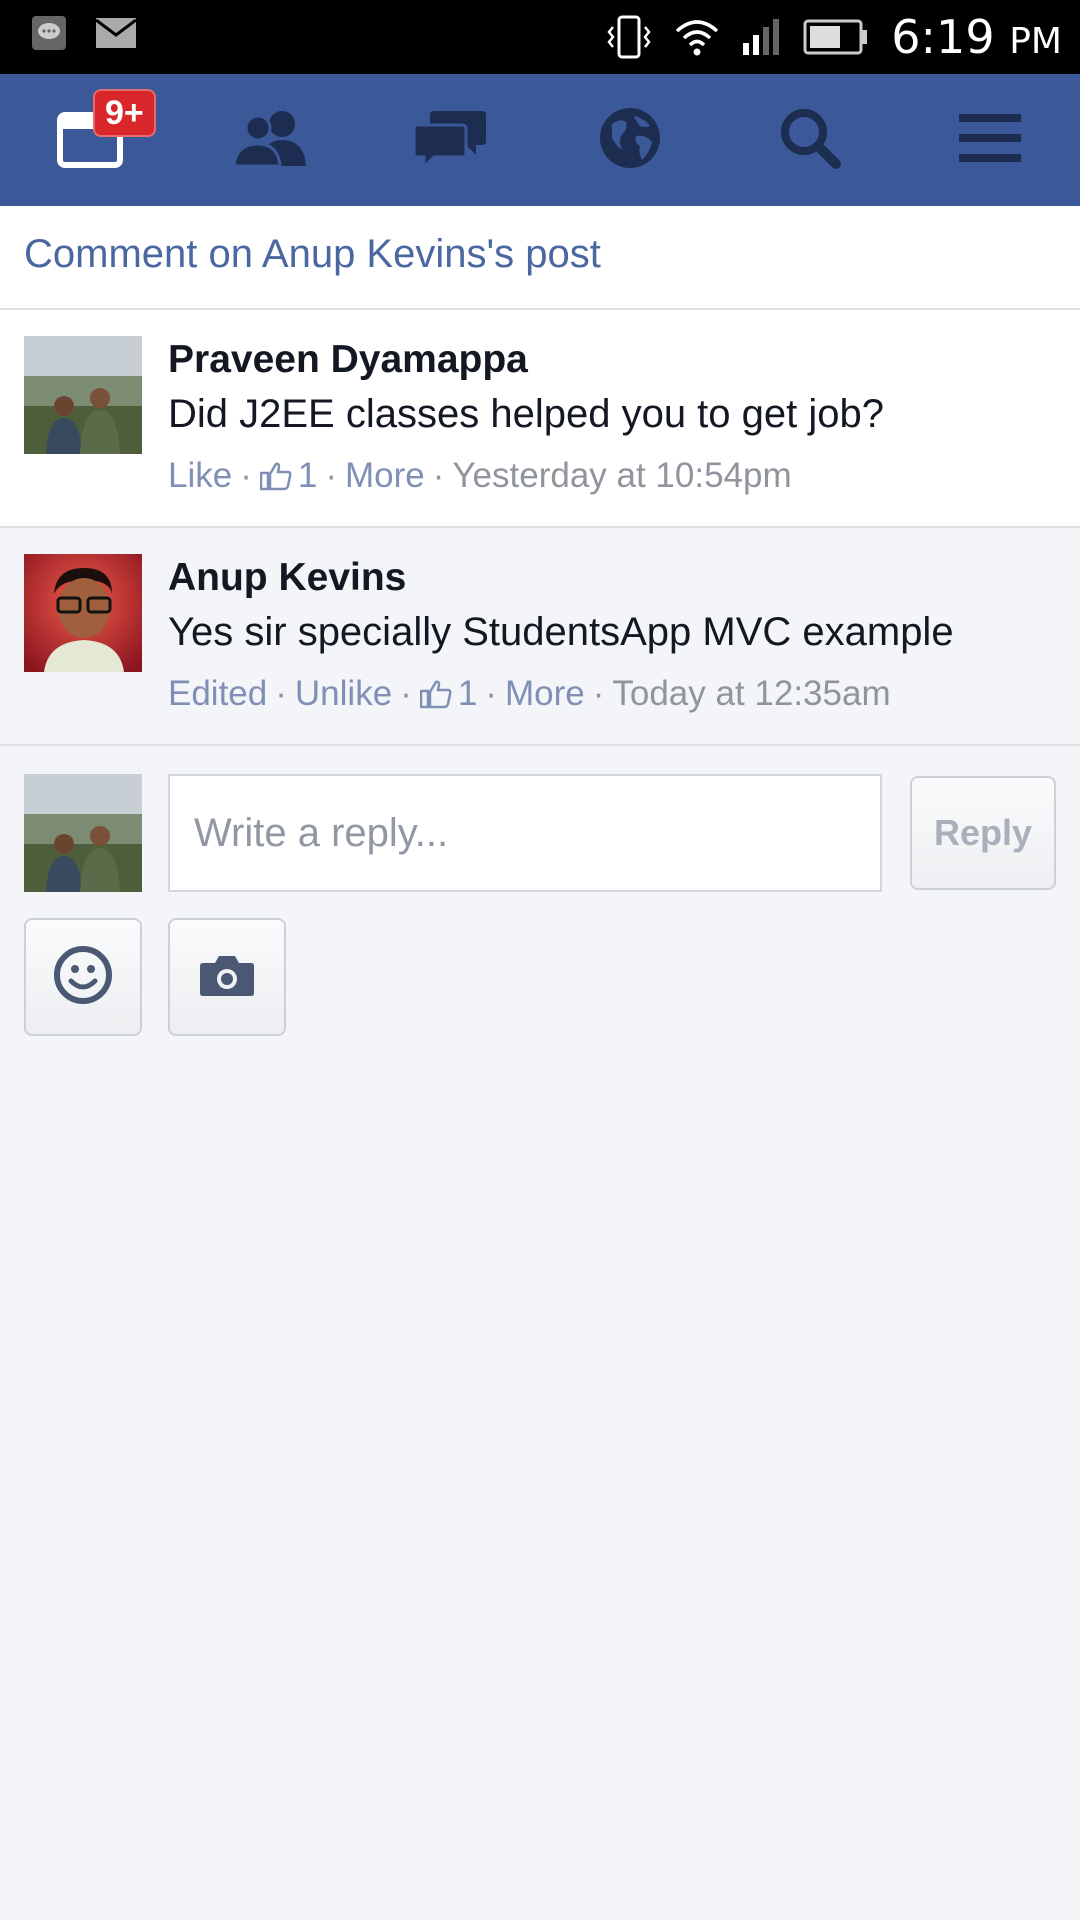 This screenshot has height=1920, width=1080. Describe the element at coordinates (629, 37) in the screenshot. I see `vibrate-icon` at that location.